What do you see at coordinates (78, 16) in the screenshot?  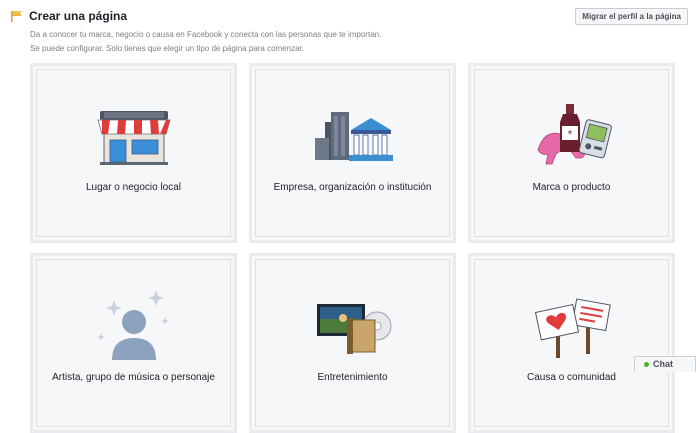 I see `page-title: Crear una página` at bounding box center [78, 16].